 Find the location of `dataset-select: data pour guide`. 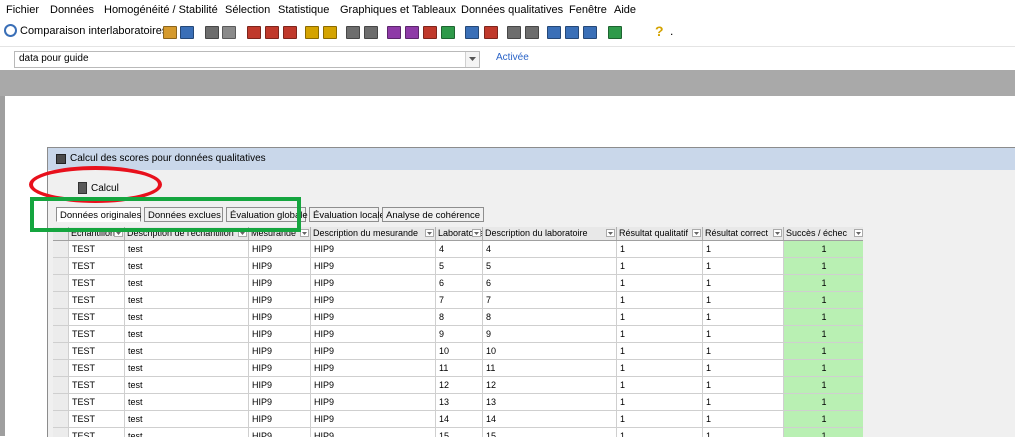

dataset-select: data pour guide is located at coordinates (247, 59).